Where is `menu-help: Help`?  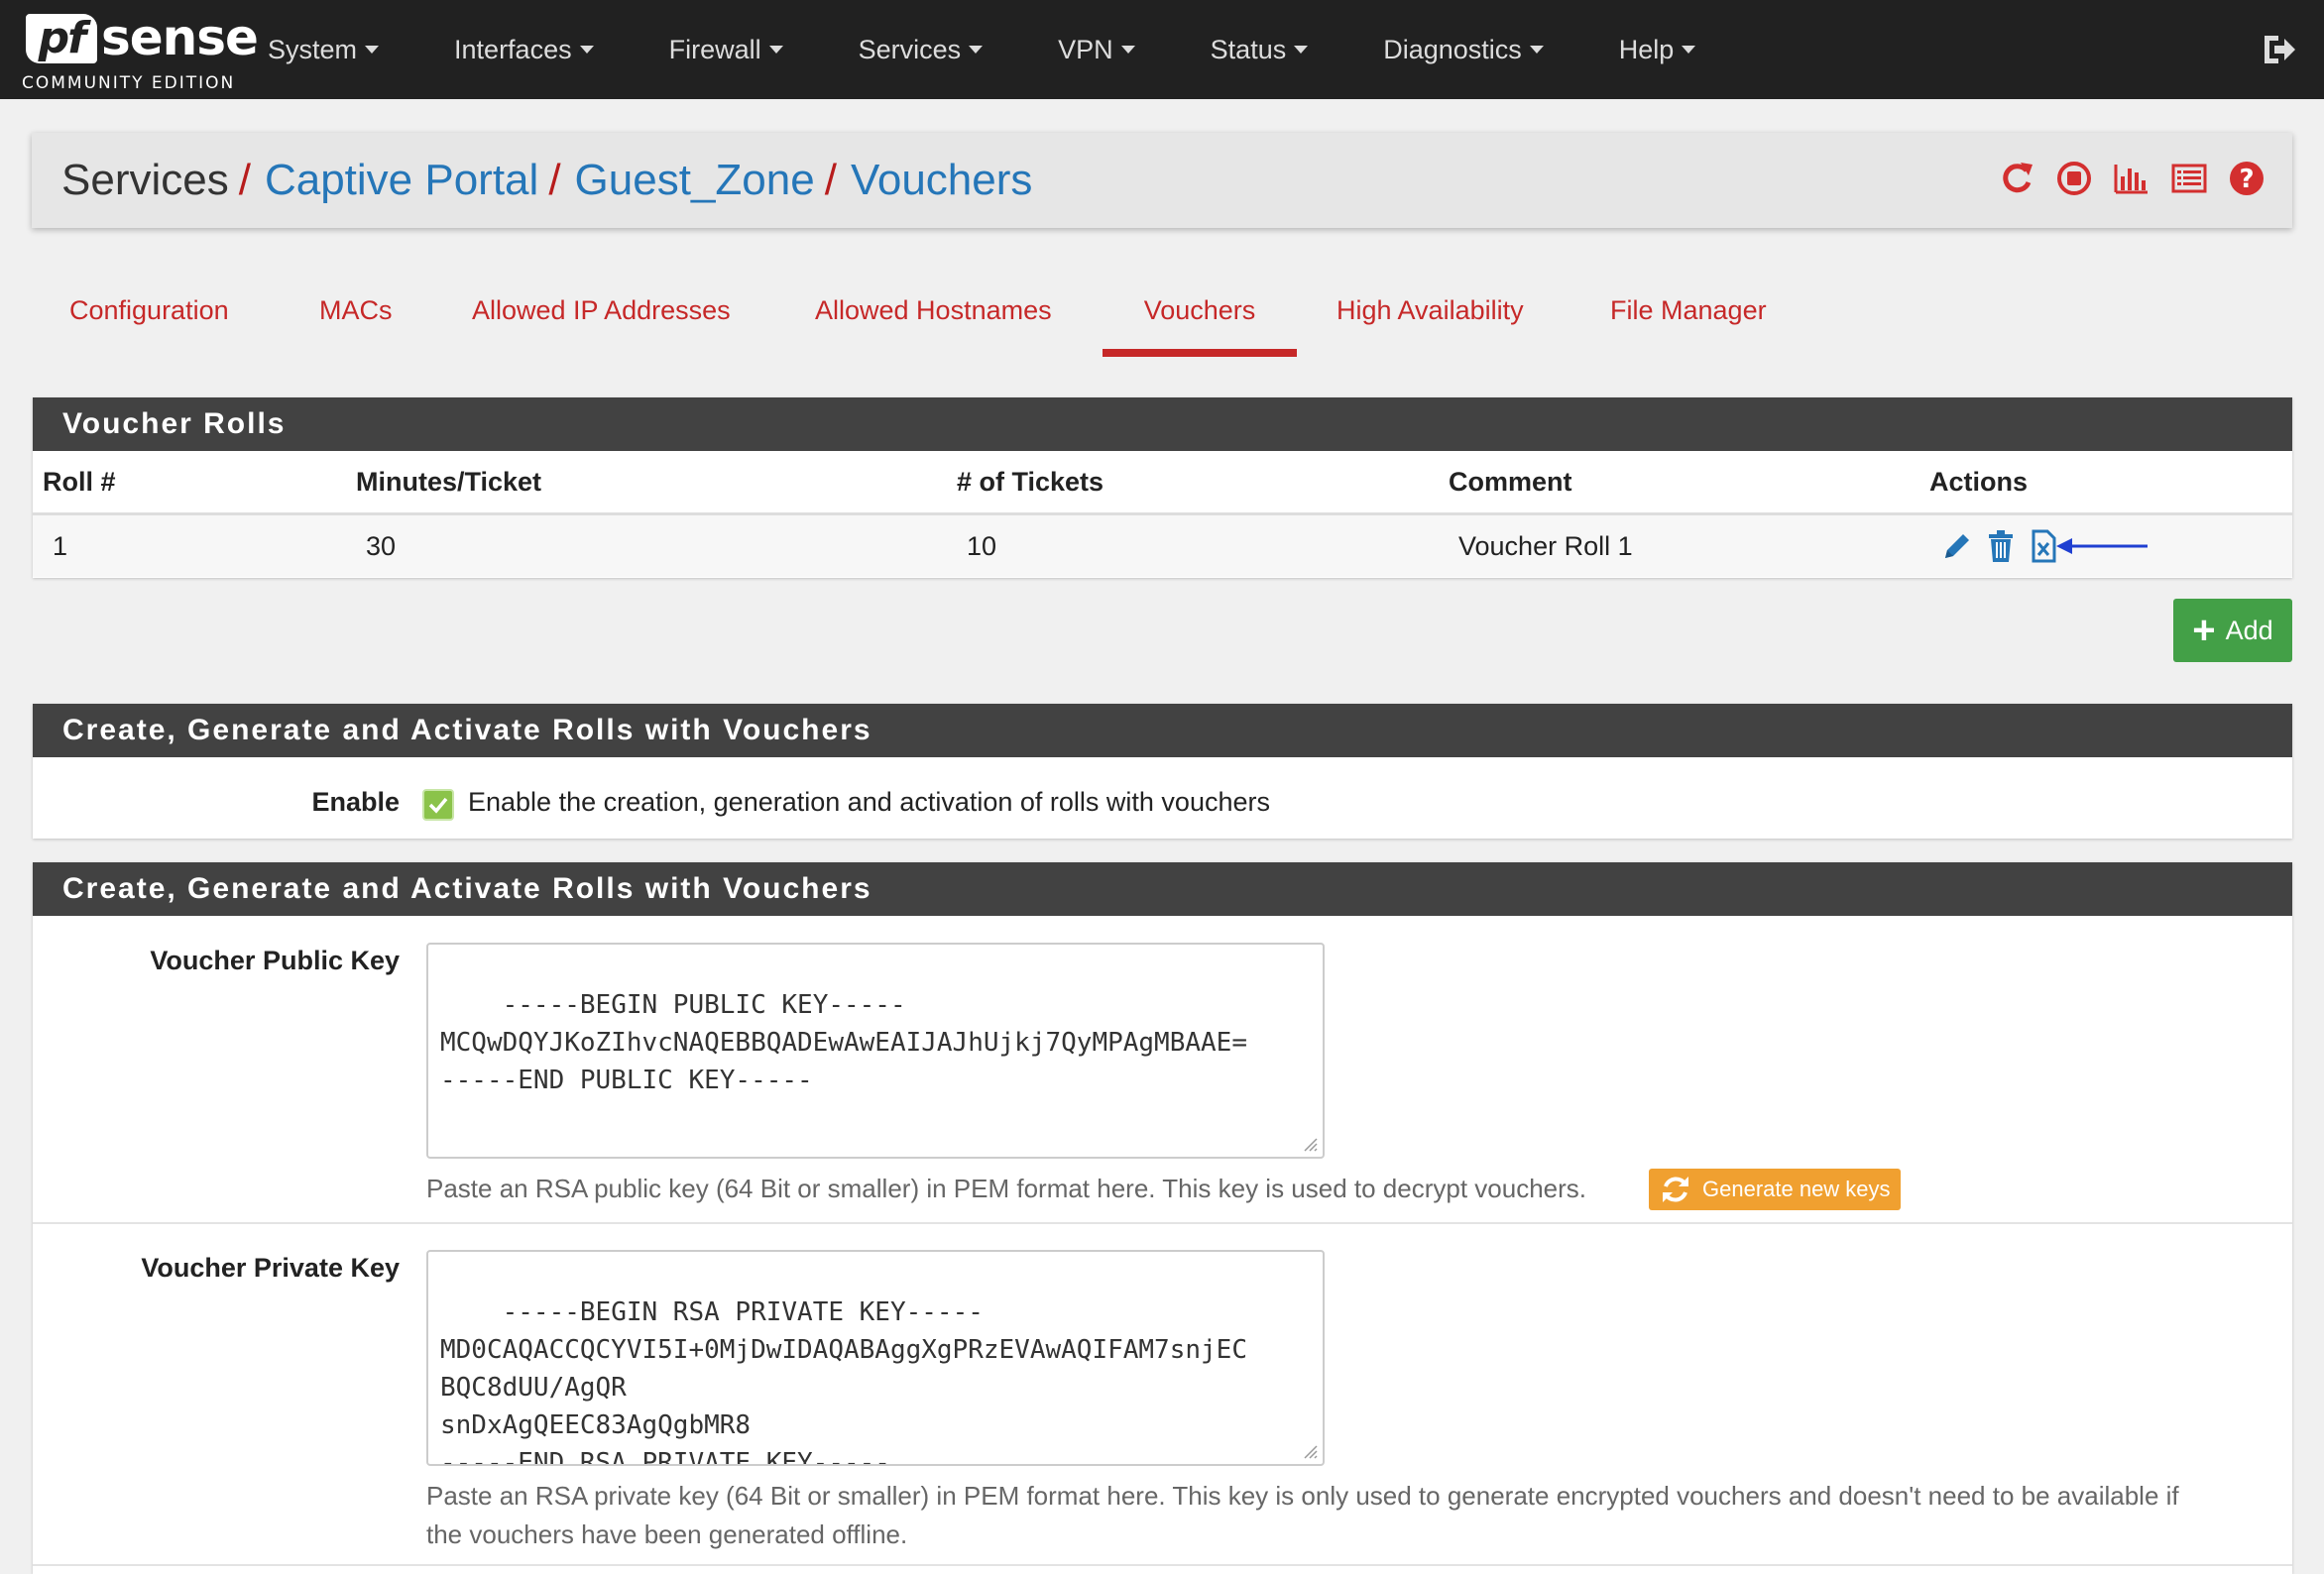 menu-help: Help is located at coordinates (1657, 50).